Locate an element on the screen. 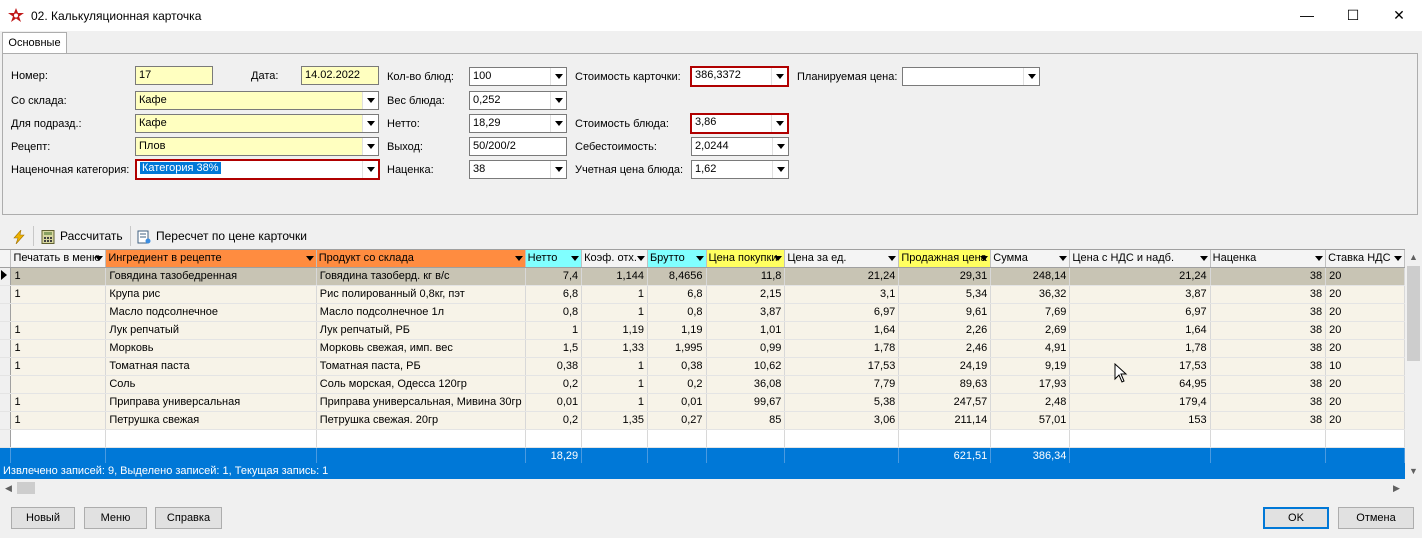  net-field: 18,29 is located at coordinates (518, 123).